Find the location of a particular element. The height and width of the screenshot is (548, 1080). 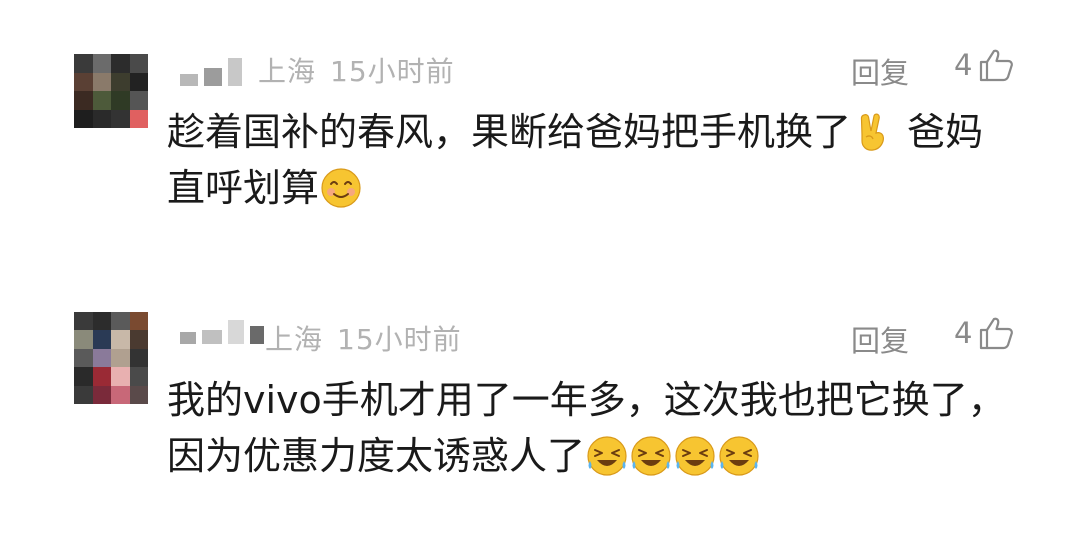

comment-text-part: 趁着国补的春风，果断给爸妈把手机换了 is located at coordinates (509, 132).